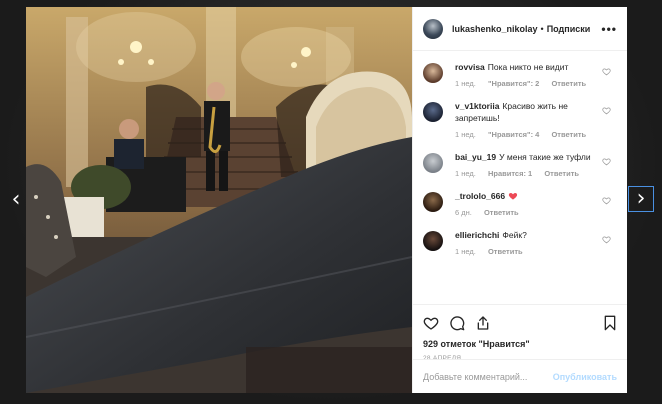  Describe the element at coordinates (528, 67) in the screenshot. I see `comment-text: Пока никто не видит` at that location.